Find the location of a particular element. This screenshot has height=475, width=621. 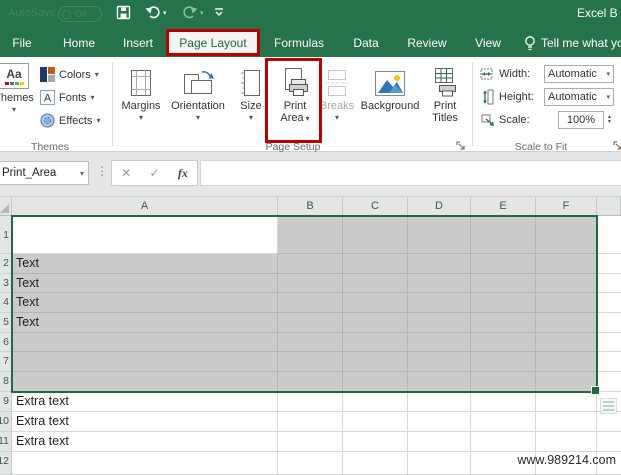

cell-B6 is located at coordinates (310, 342).